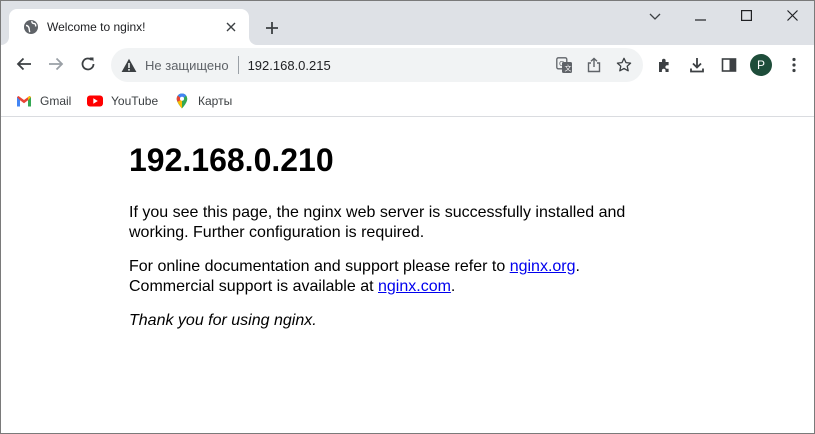 The width and height of the screenshot is (815, 434). Describe the element at coordinates (129, 65) in the screenshot. I see `warning-icon` at that location.